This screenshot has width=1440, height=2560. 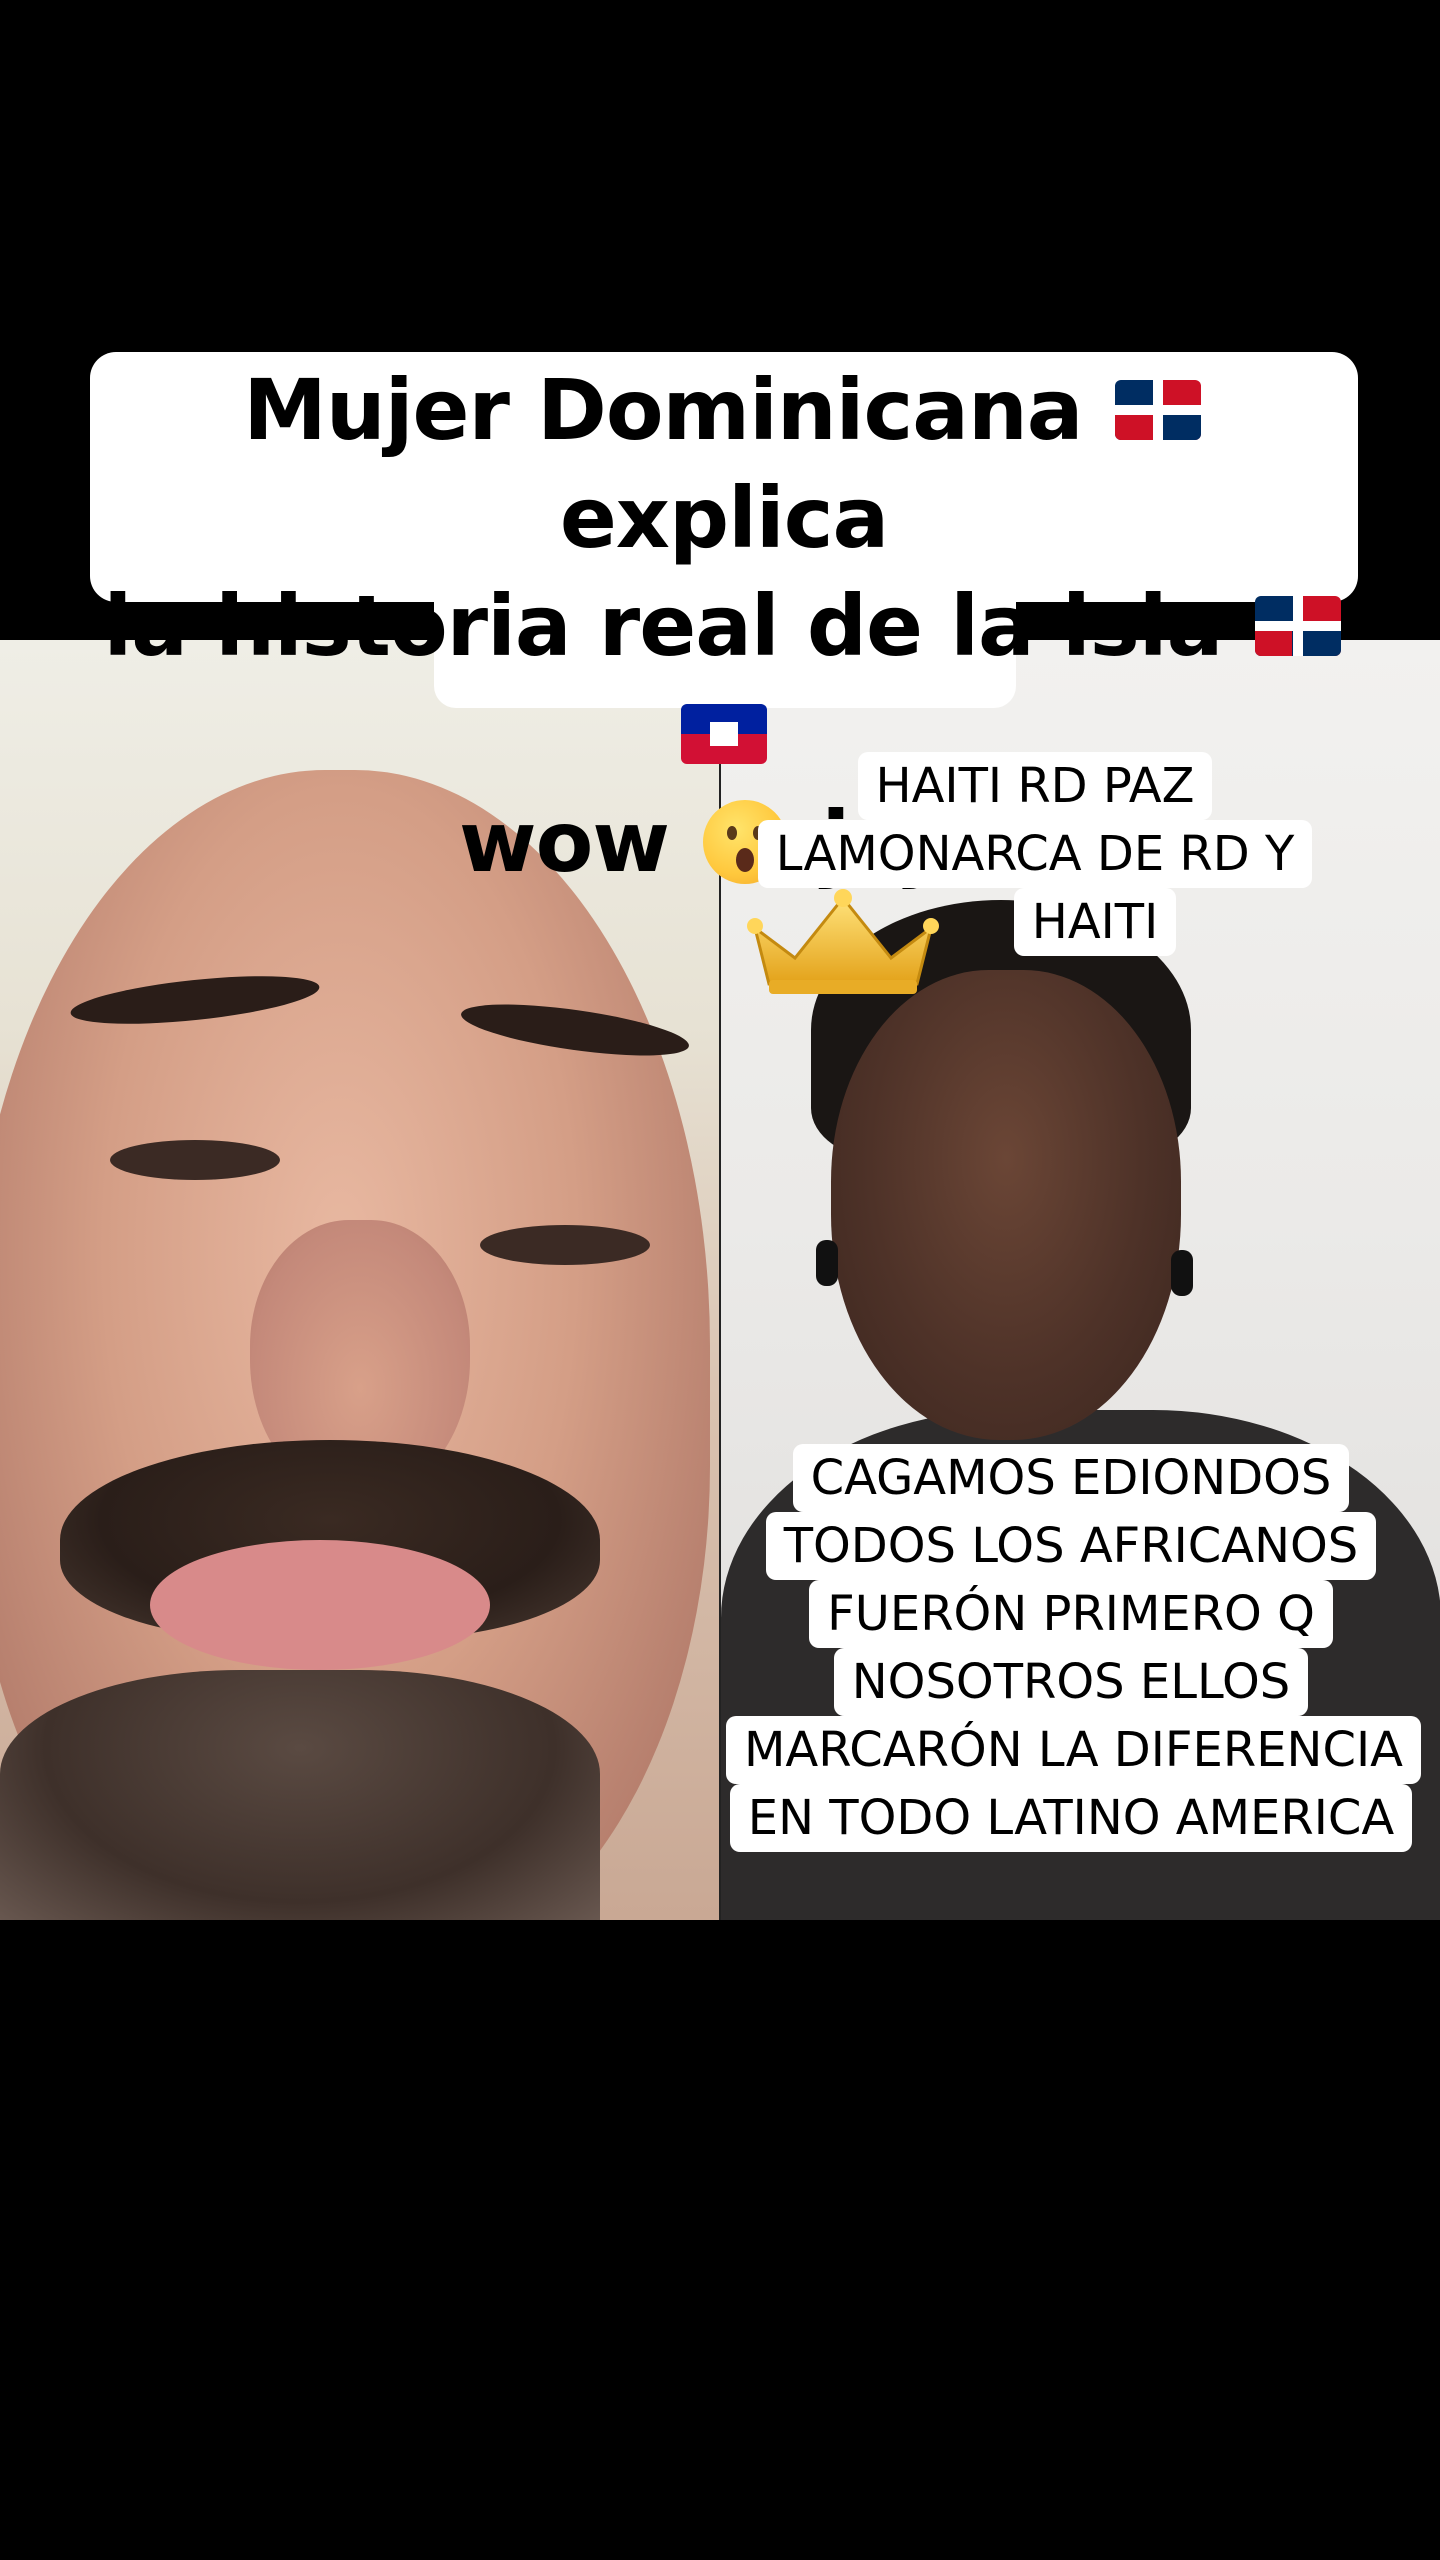 What do you see at coordinates (724, 518) in the screenshot?
I see `title-text-segment: explica` at bounding box center [724, 518].